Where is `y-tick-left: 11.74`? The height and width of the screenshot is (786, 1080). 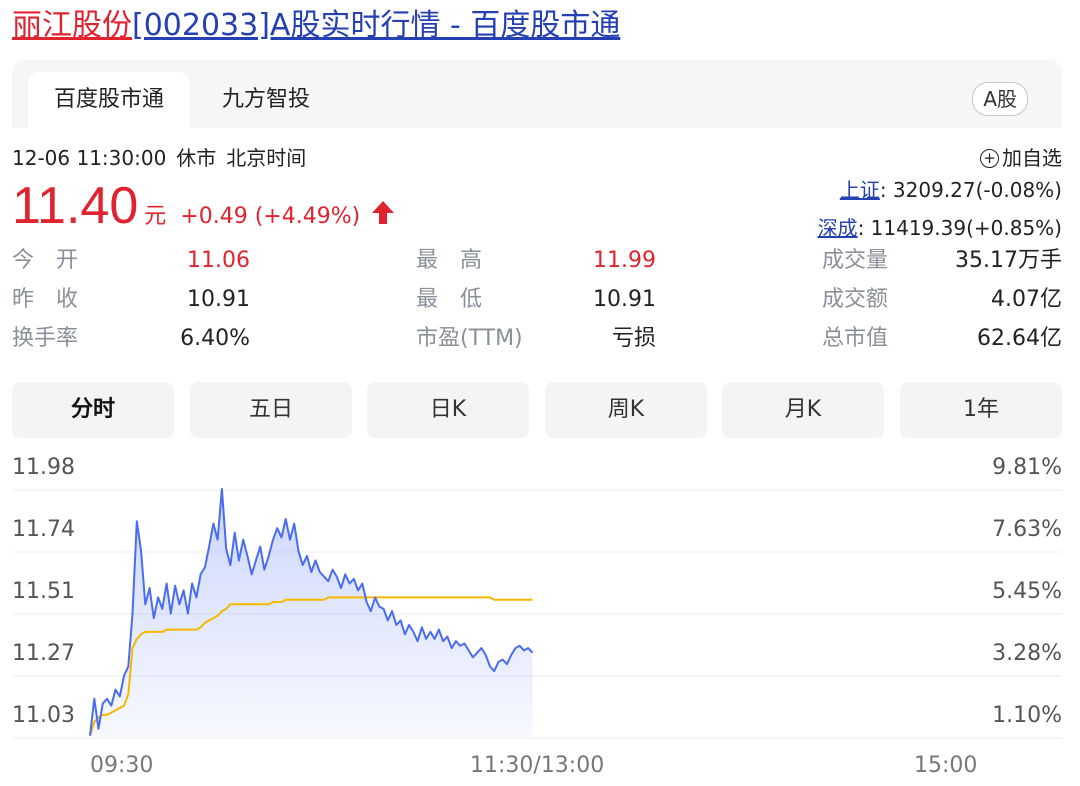 y-tick-left: 11.74 is located at coordinates (43, 529).